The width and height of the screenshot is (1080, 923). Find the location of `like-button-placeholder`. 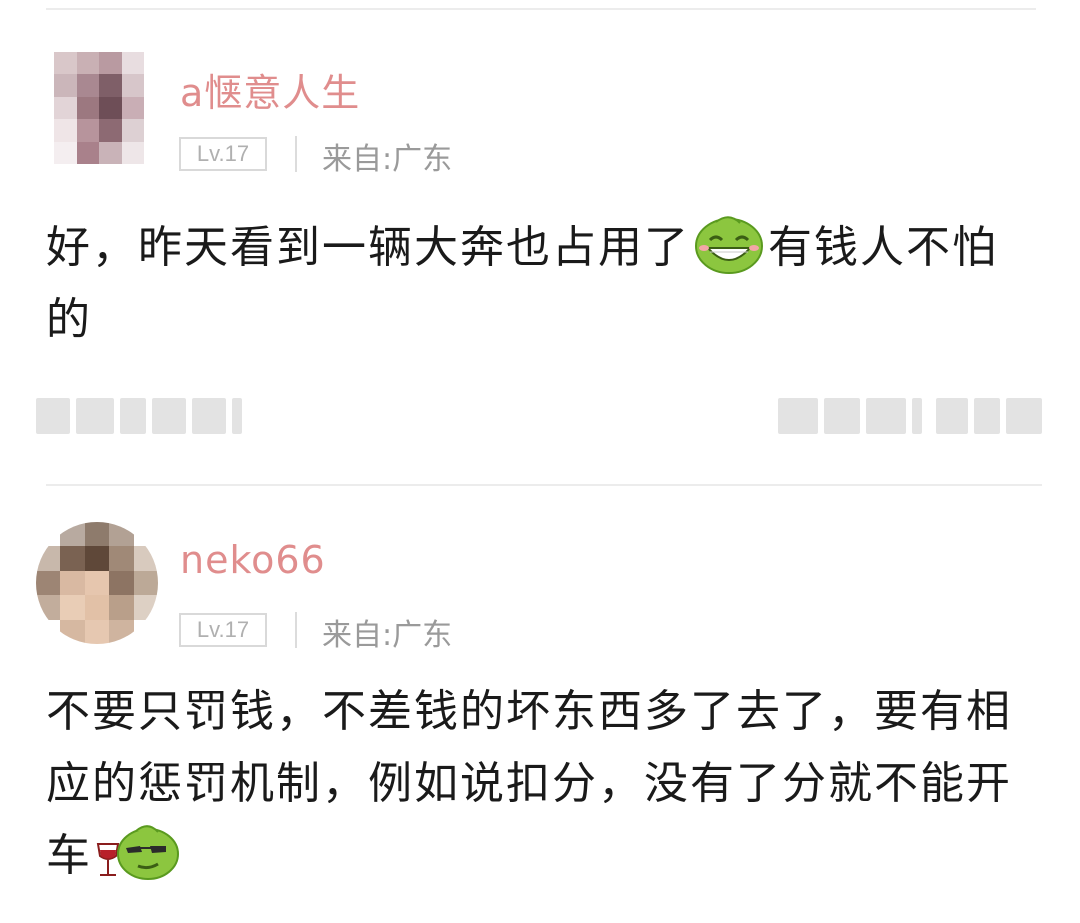

like-button-placeholder is located at coordinates (989, 416).